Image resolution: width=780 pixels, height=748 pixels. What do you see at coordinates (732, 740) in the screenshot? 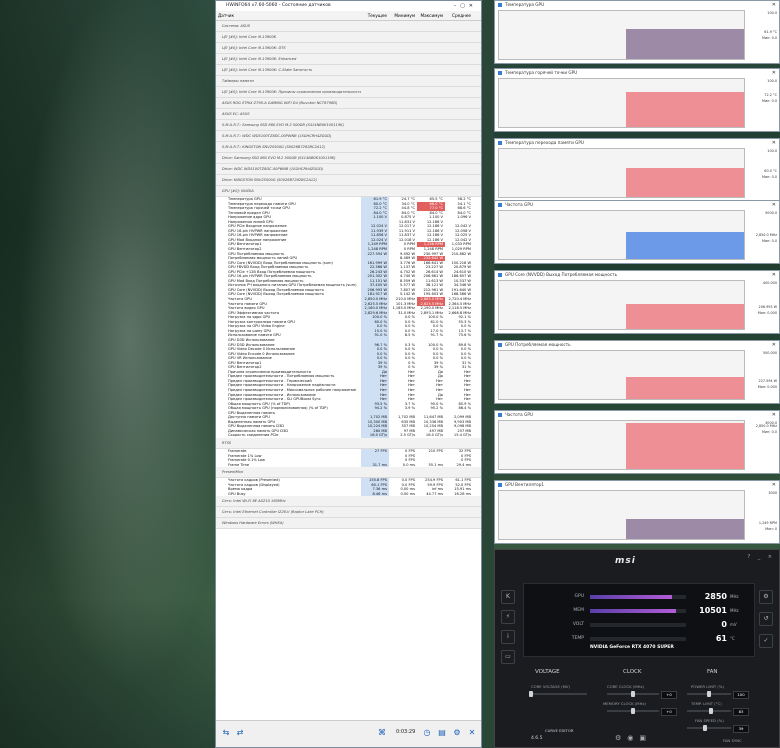
I see `fan-sync-button: FAN SYNC` at bounding box center [732, 740].